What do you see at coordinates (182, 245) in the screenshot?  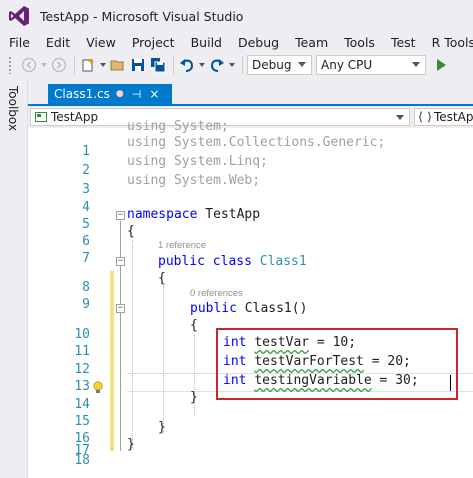 I see `codelens-class-references: 1 reference` at bounding box center [182, 245].